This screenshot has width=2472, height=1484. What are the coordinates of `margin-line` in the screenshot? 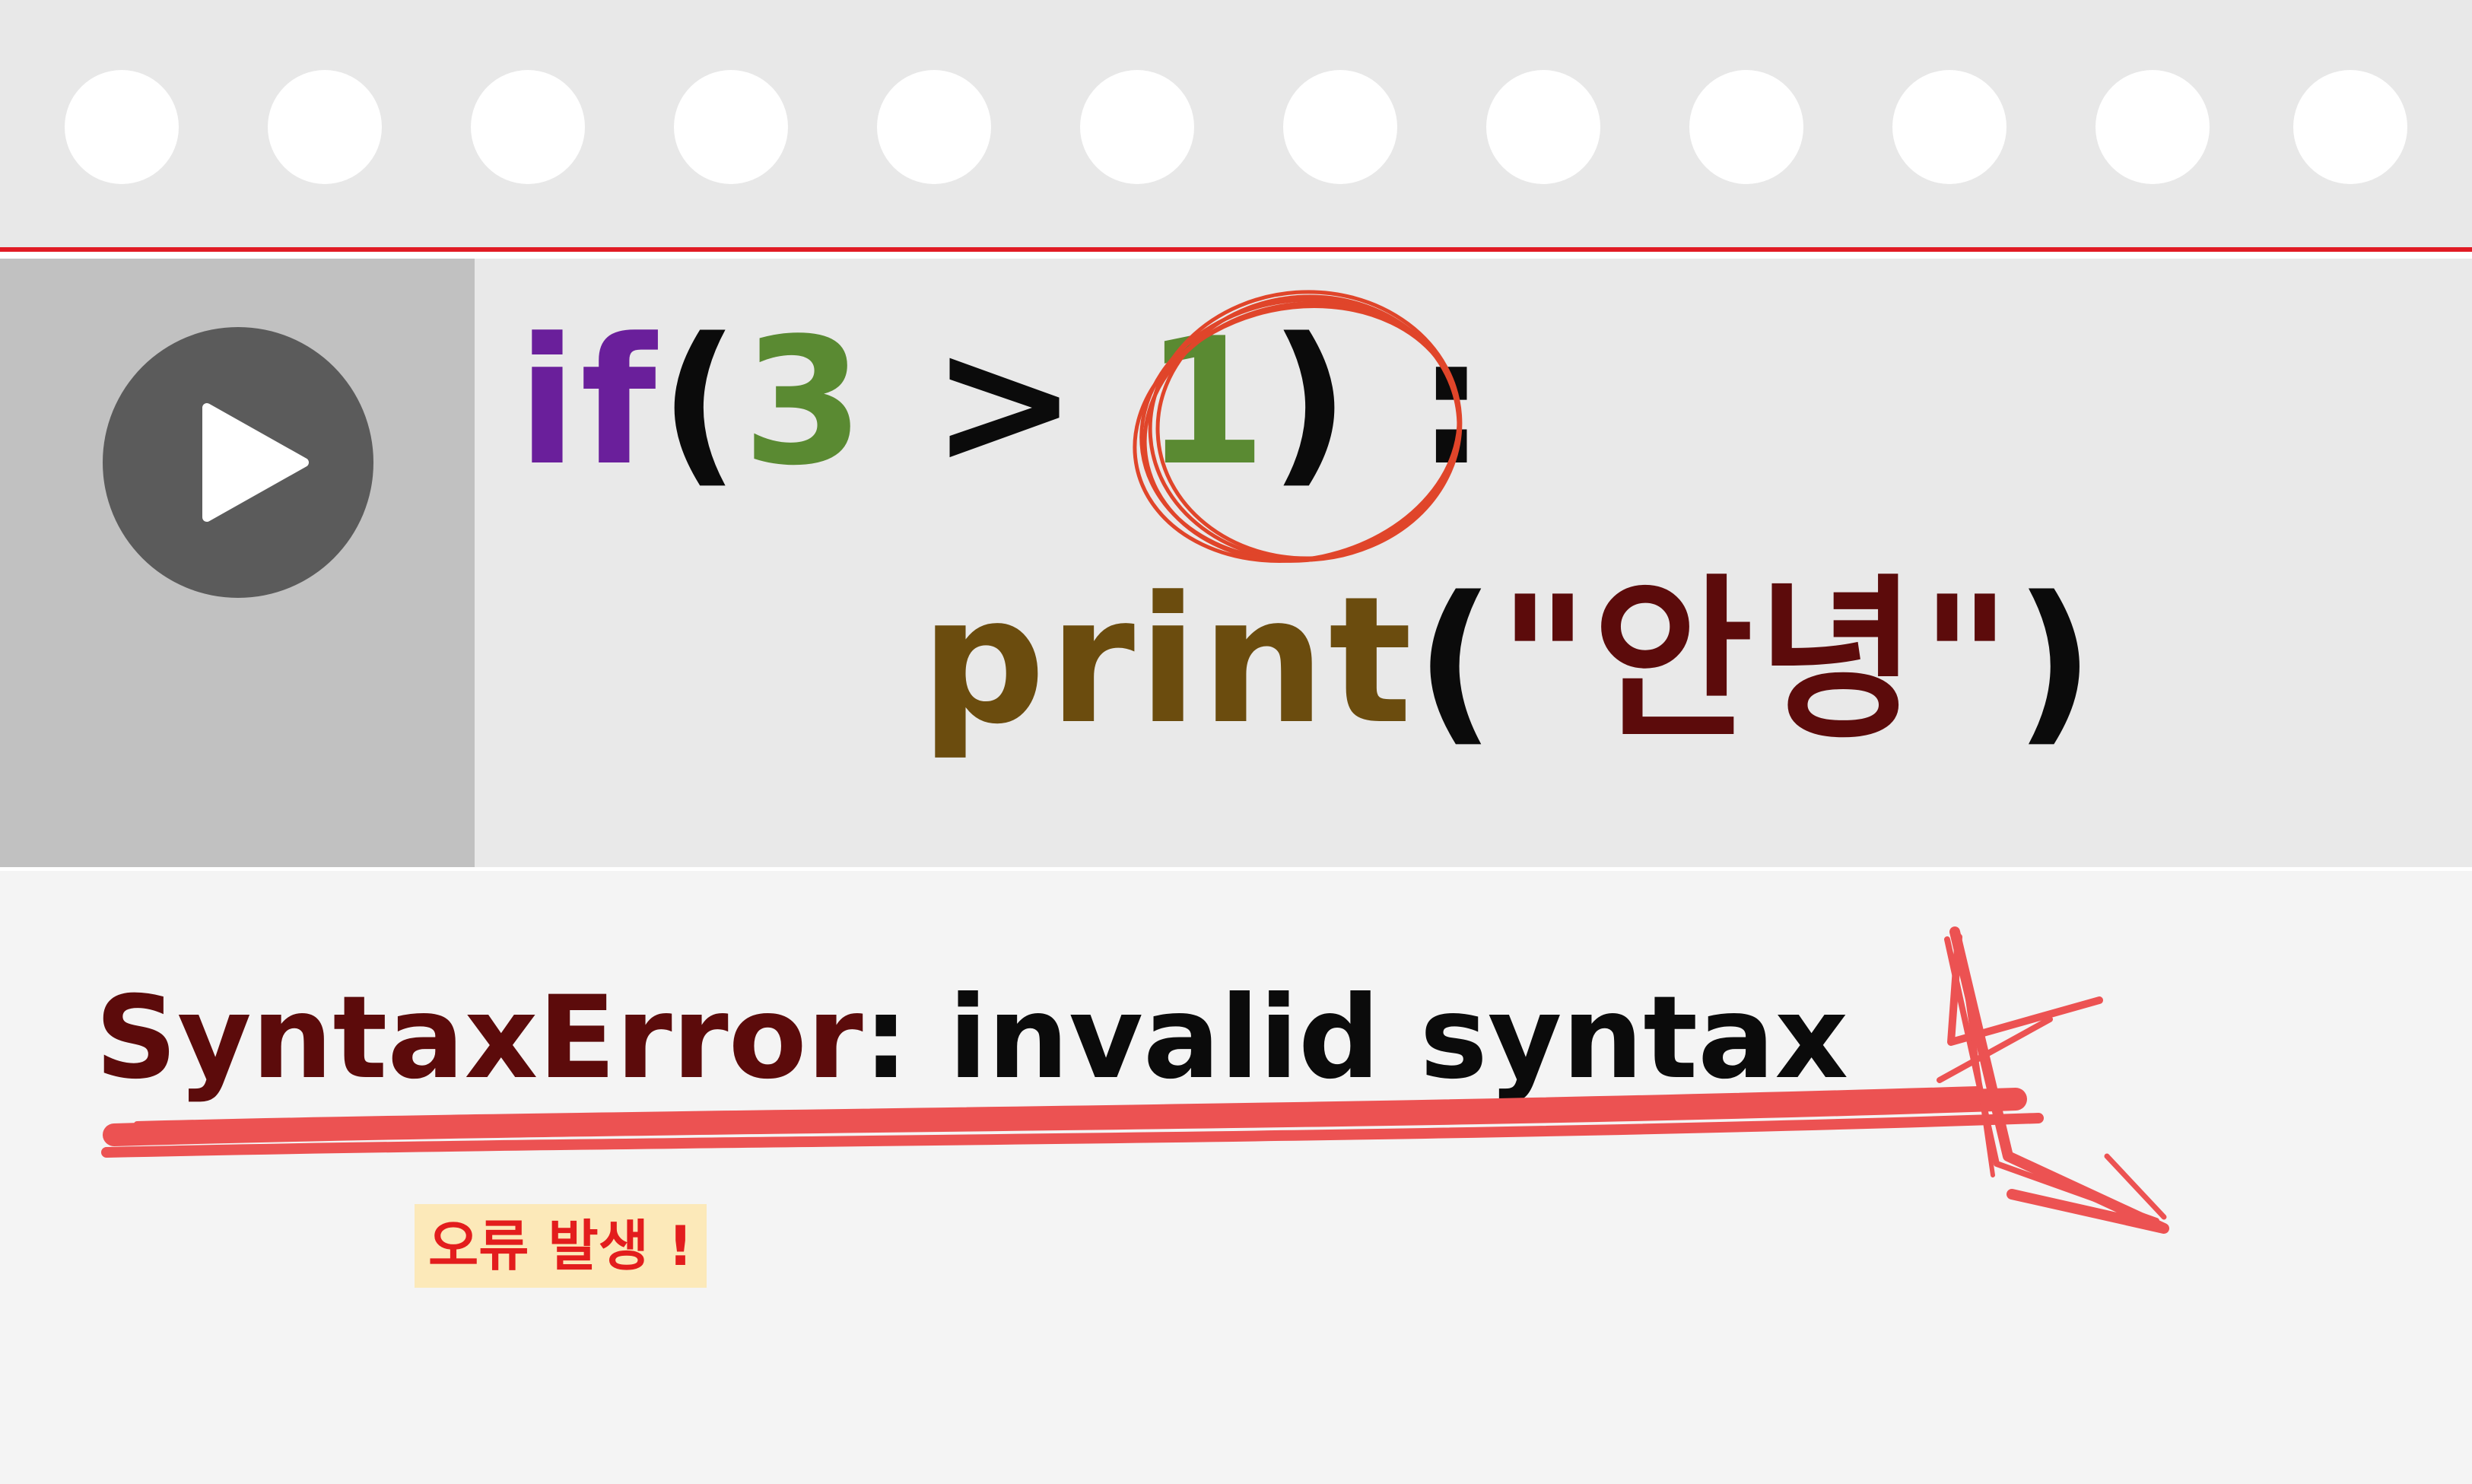 It's located at (1236, 249).